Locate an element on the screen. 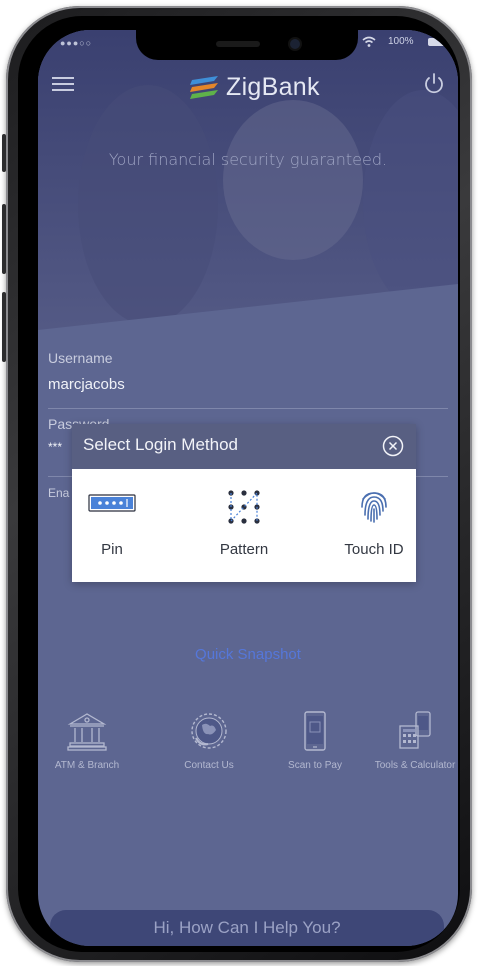  chatbot-bar: Hi, How Can I Help You? is located at coordinates (247, 928).